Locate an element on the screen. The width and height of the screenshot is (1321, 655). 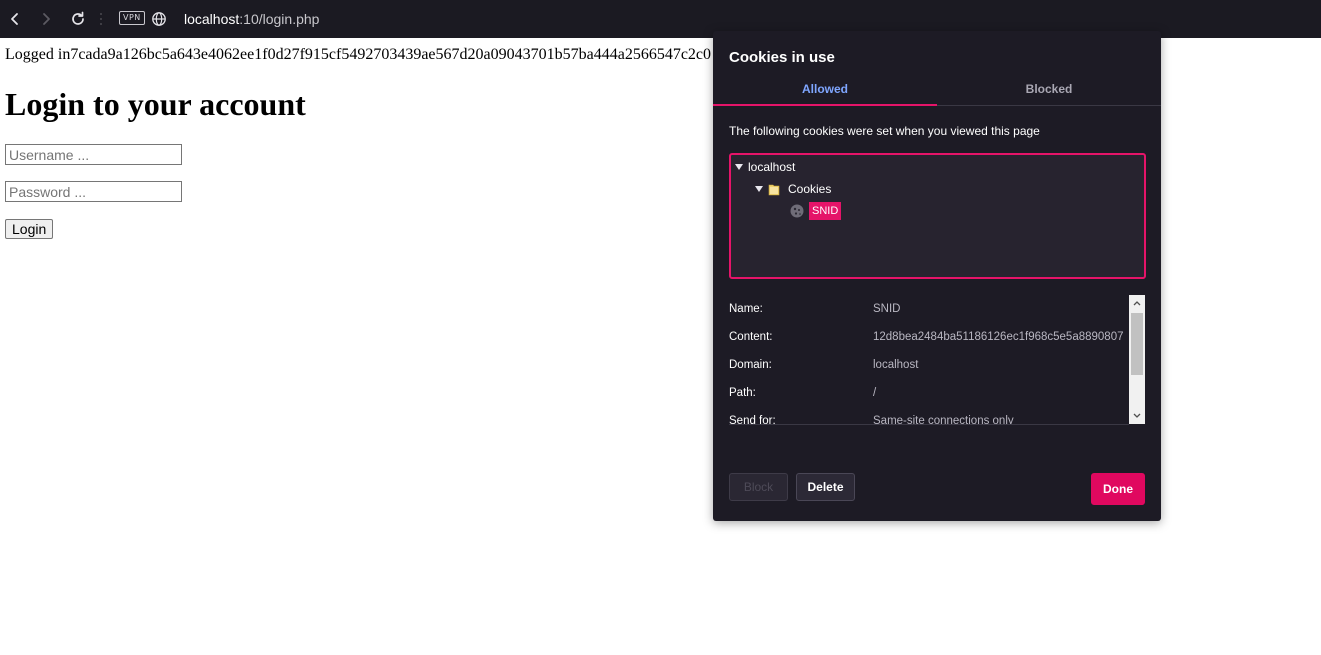
details-scrollbar is located at coordinates (1137, 359).